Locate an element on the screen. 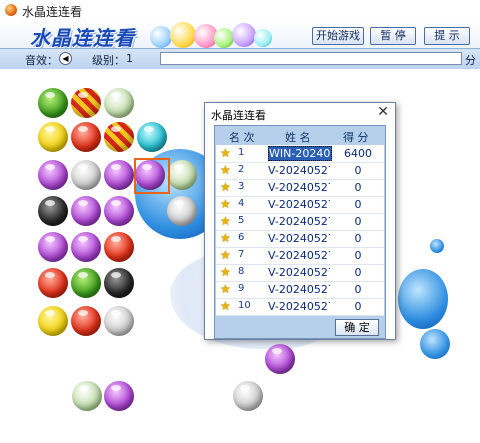 The height and width of the screenshot is (443, 480). table-row: ★ 4 V-20240527A 0 is located at coordinates (300, 205).